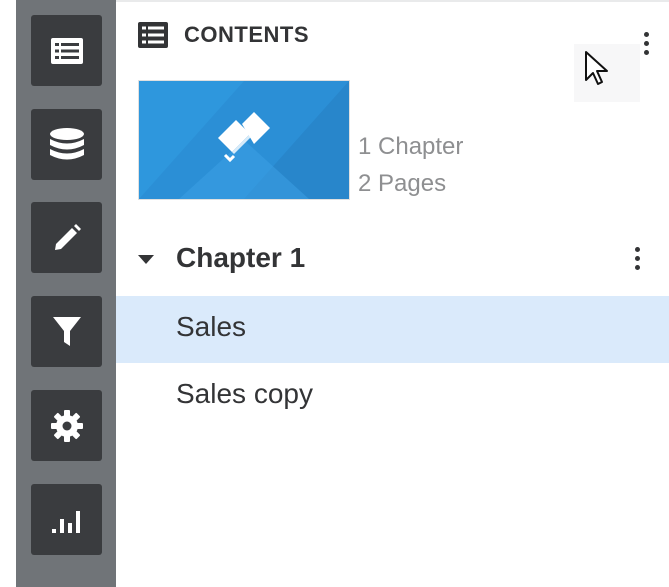 This screenshot has height=587, width=669. Describe the element at coordinates (244, 393) in the screenshot. I see `page-label: Sales copy` at that location.